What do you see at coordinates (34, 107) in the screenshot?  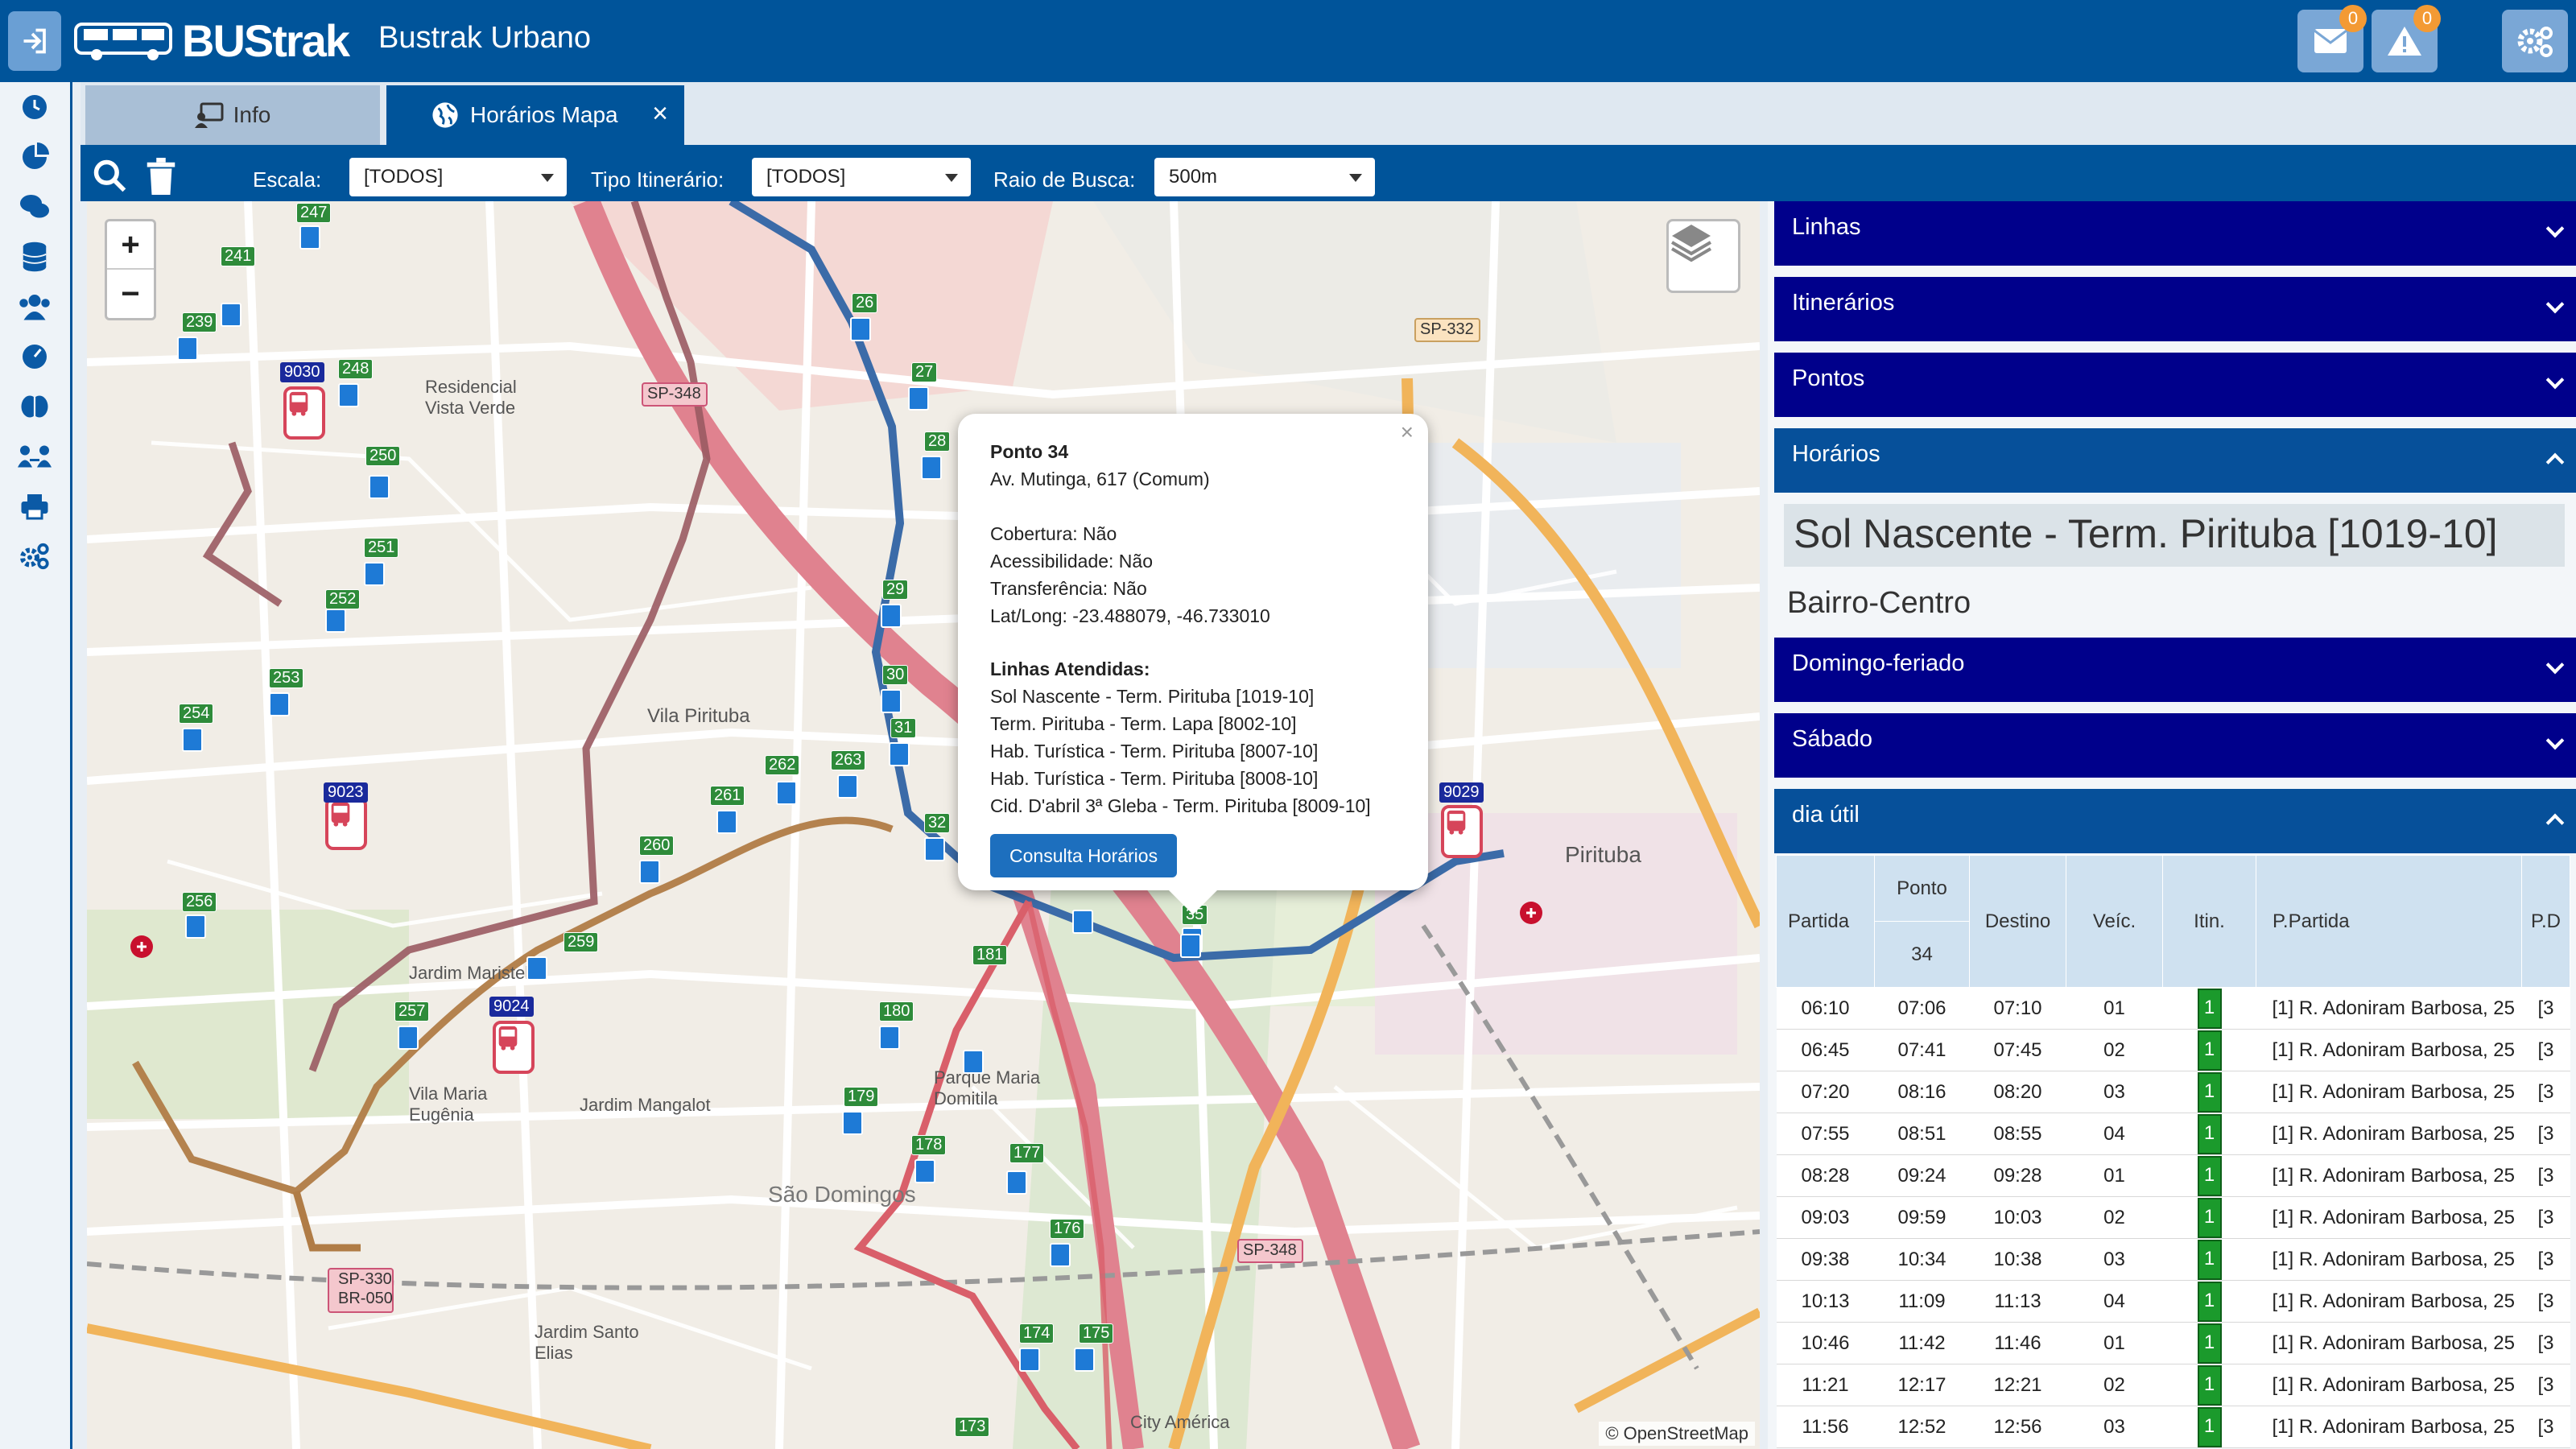 I see `clock-icon` at bounding box center [34, 107].